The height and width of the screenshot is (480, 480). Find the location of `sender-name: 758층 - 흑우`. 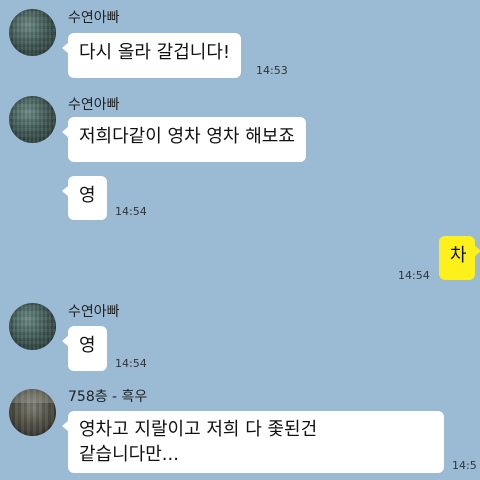

sender-name: 758층 - 흑우 is located at coordinates (108, 397).